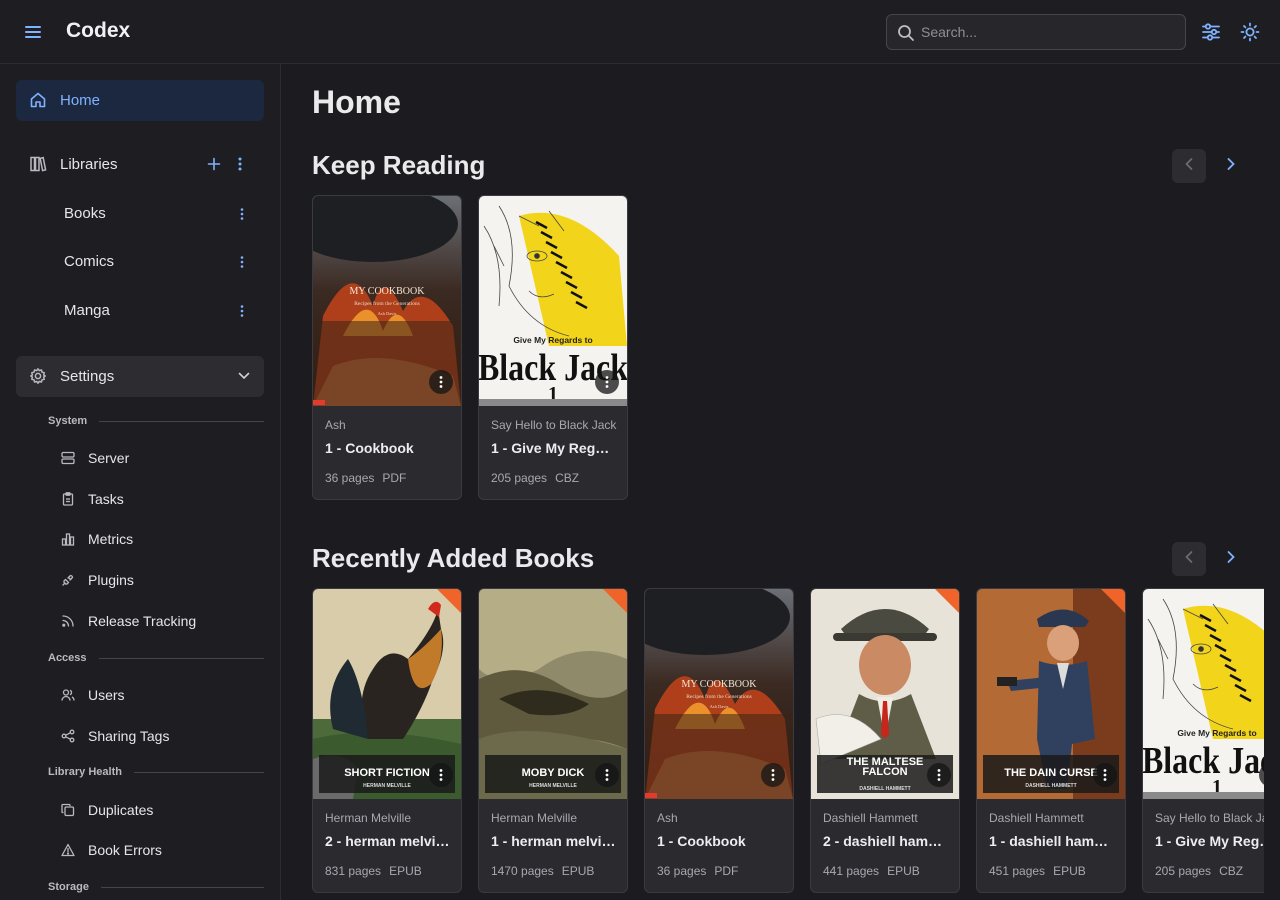 The height and width of the screenshot is (900, 1280). I want to click on cover-author-text: HERMAN MELVILLE, so click(387, 786).